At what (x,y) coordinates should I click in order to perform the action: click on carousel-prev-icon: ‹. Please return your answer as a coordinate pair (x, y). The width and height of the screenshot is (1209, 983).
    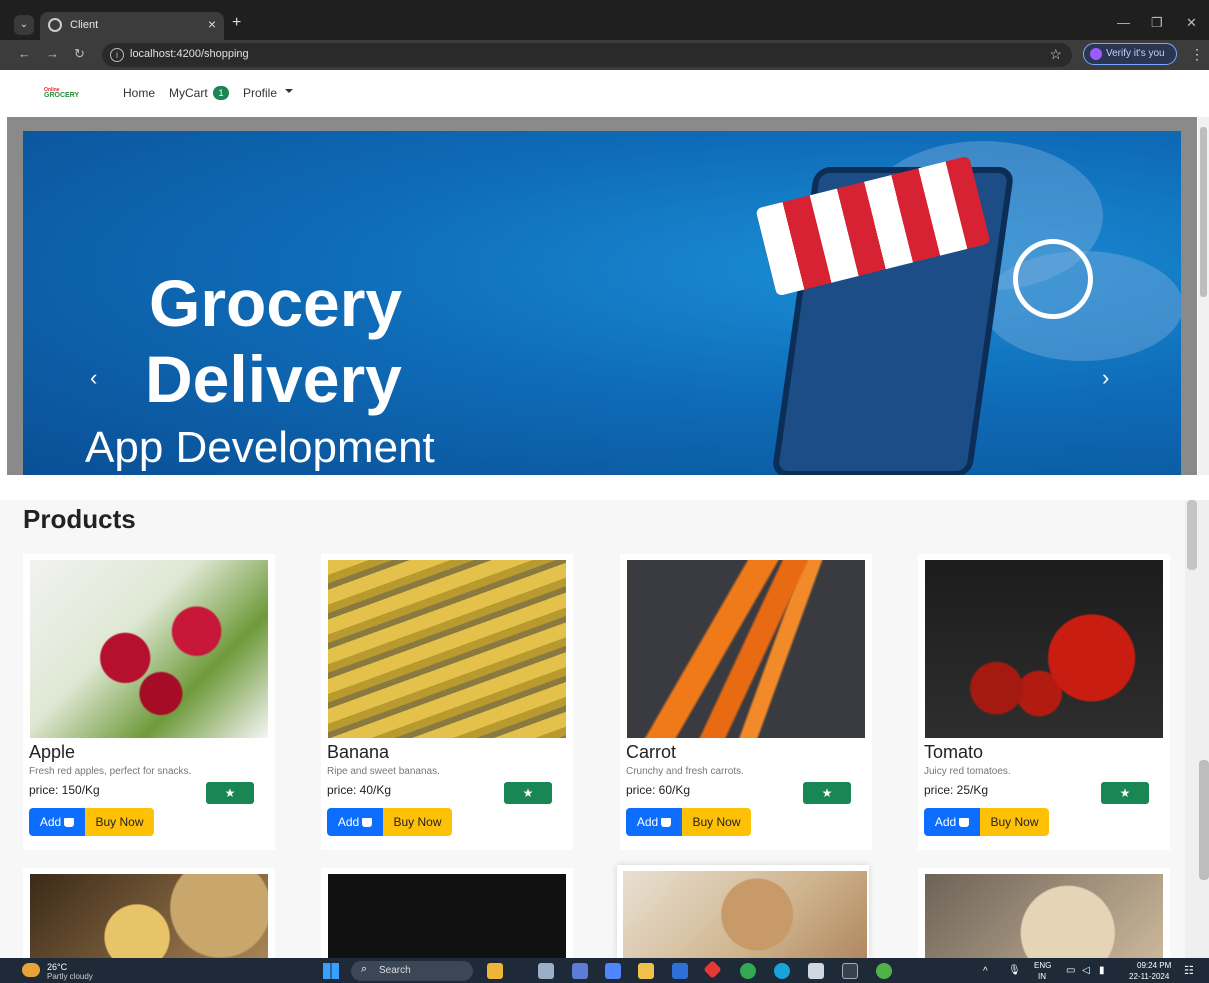
    Looking at the image, I should click on (93, 378).